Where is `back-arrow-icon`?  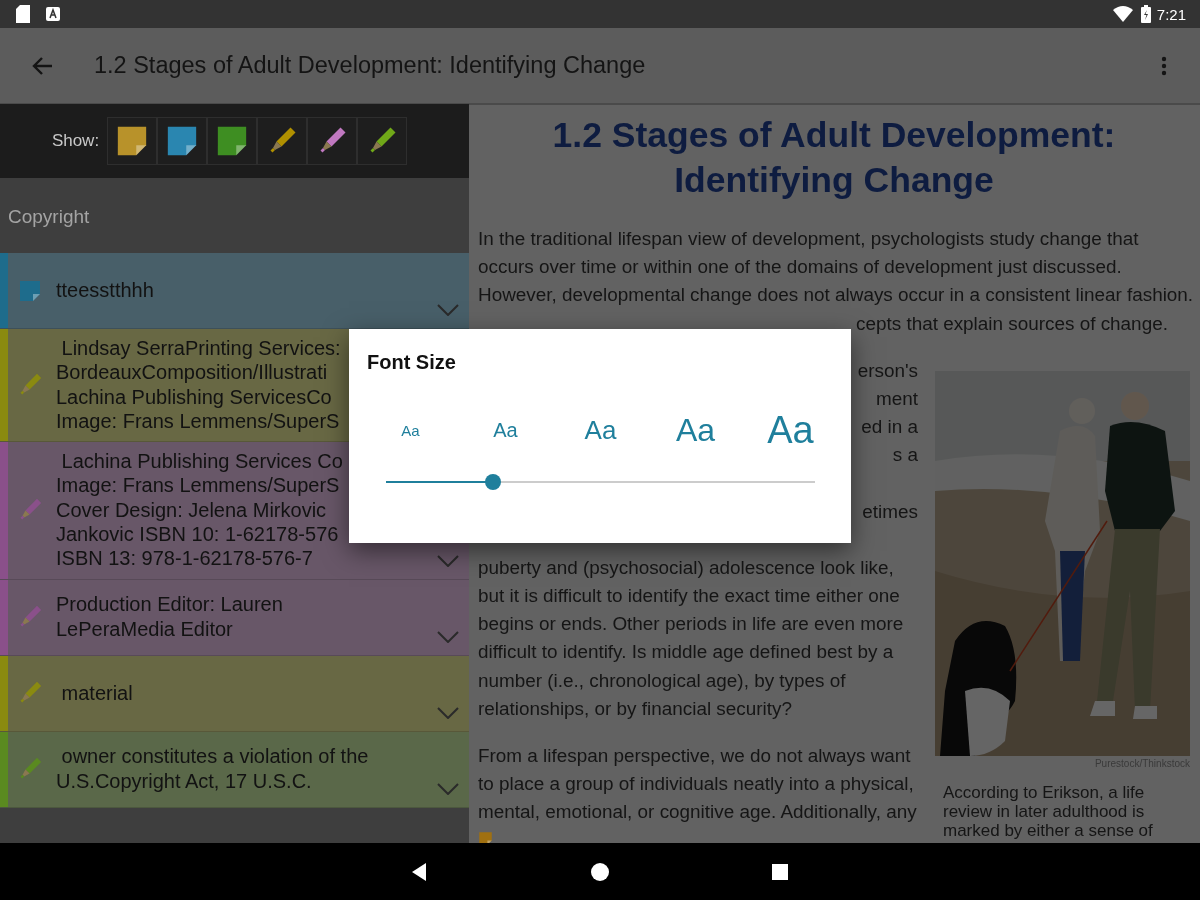 back-arrow-icon is located at coordinates (42, 65).